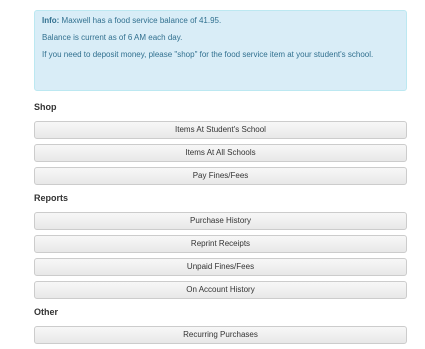 This screenshot has width=425, height=349. What do you see at coordinates (220, 176) in the screenshot?
I see `pay-fines-fees-button: Pay Fines/Fees` at bounding box center [220, 176].